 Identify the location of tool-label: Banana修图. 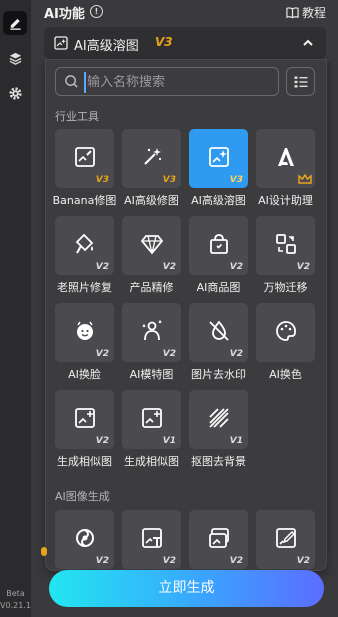
(84, 200).